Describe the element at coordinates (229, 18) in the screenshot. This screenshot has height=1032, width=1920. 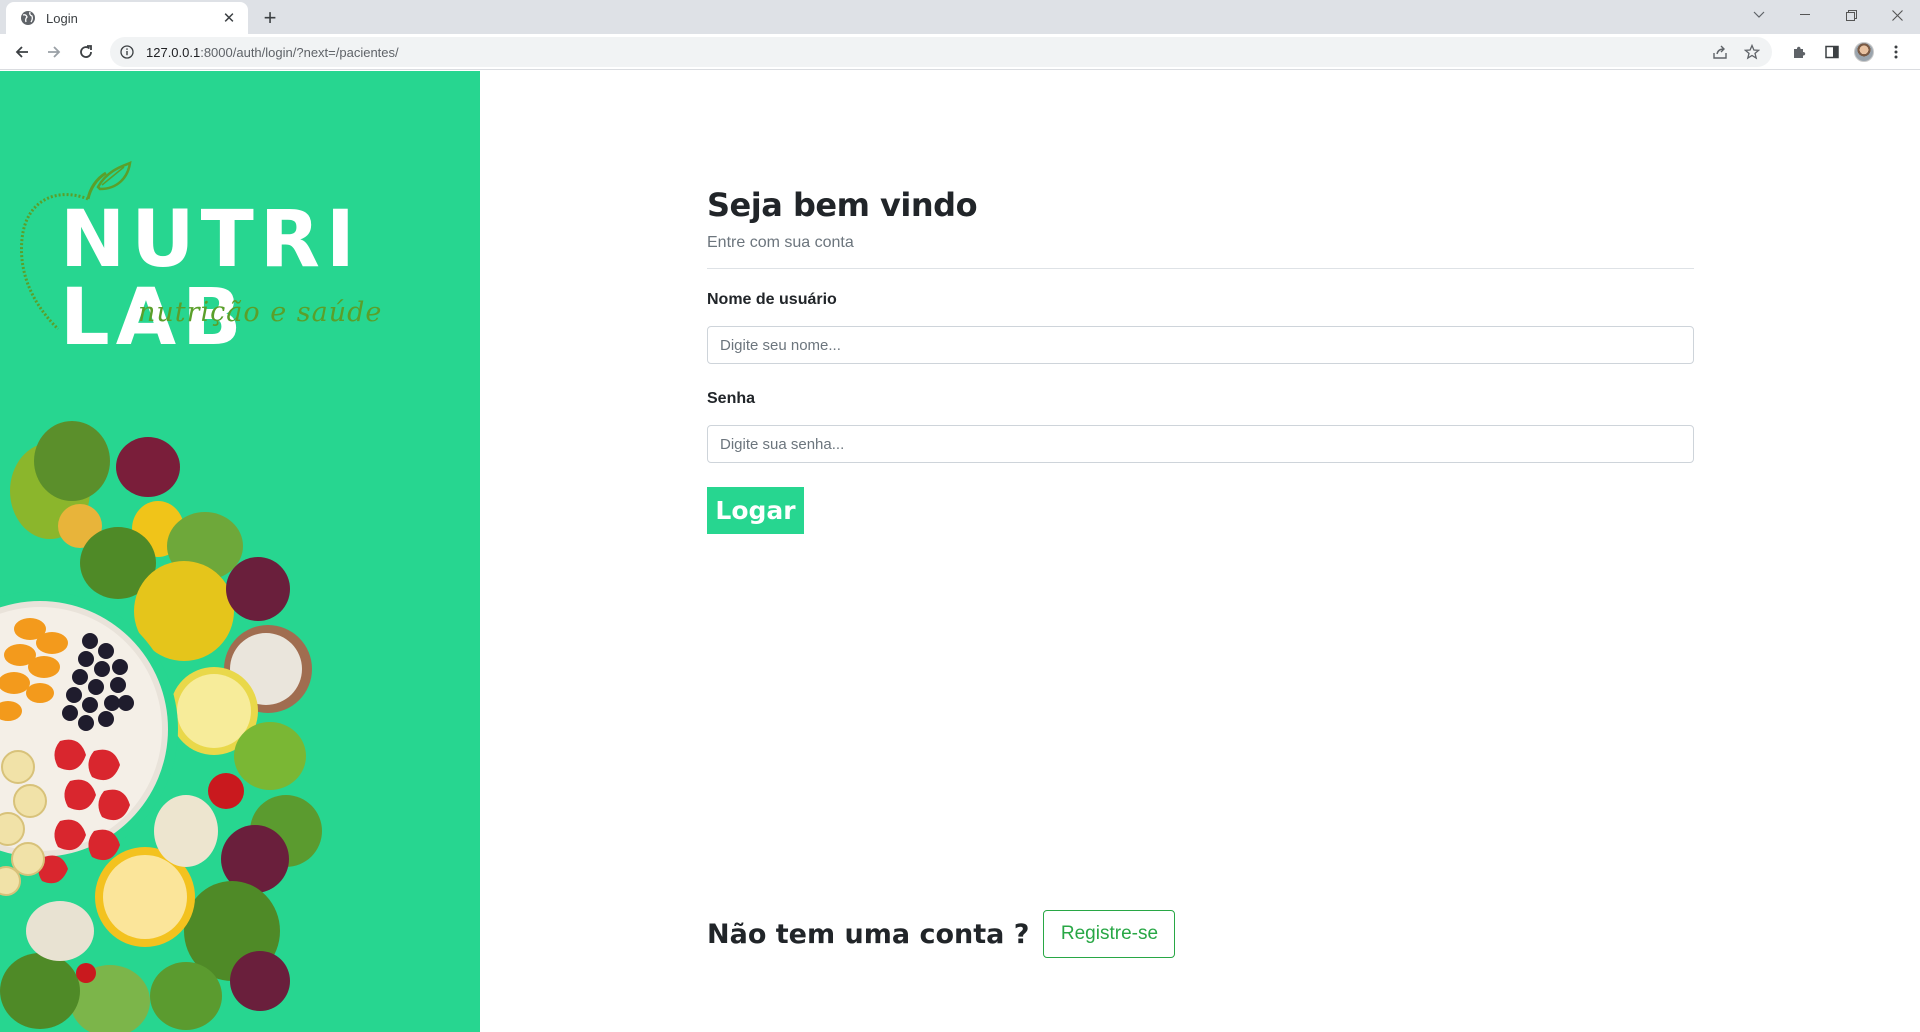
I see `close-icon: ✕` at that location.